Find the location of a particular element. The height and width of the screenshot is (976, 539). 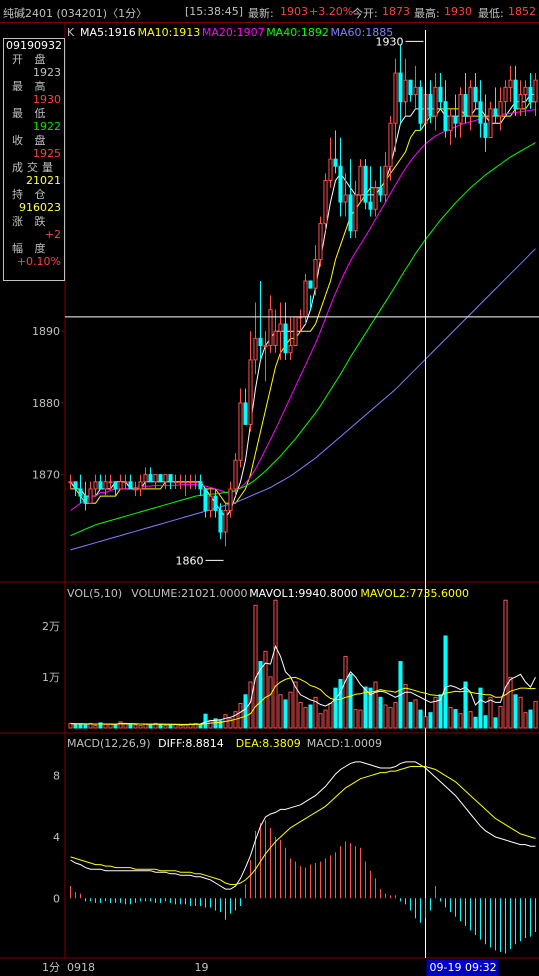

diff-line is located at coordinates (303, 825).